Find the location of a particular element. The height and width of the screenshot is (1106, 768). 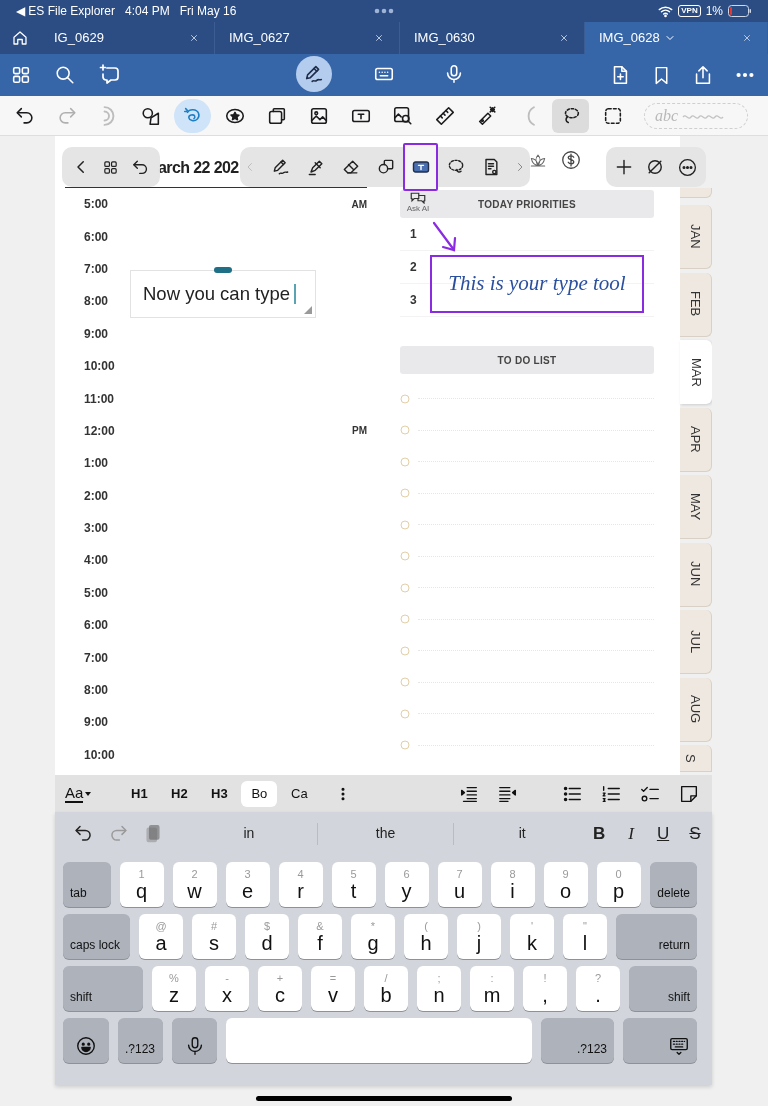

key: 7 u is located at coordinates (459, 884).